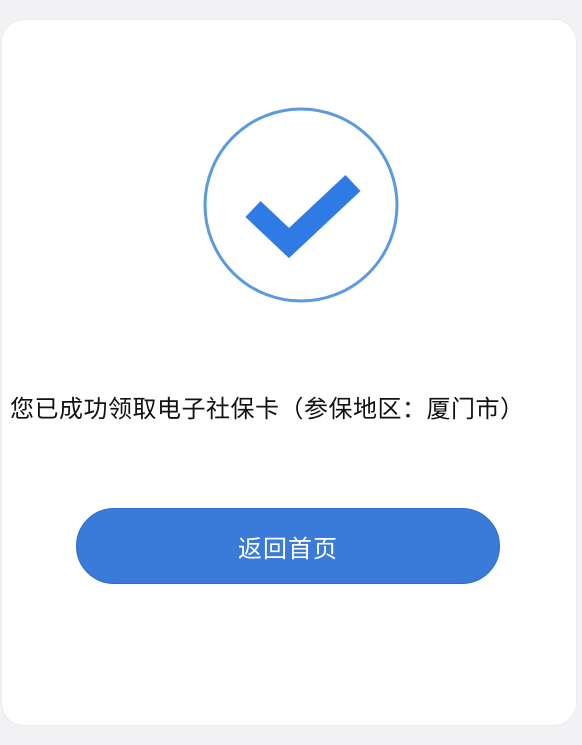  I want to click on check-circle-icon, so click(301, 205).